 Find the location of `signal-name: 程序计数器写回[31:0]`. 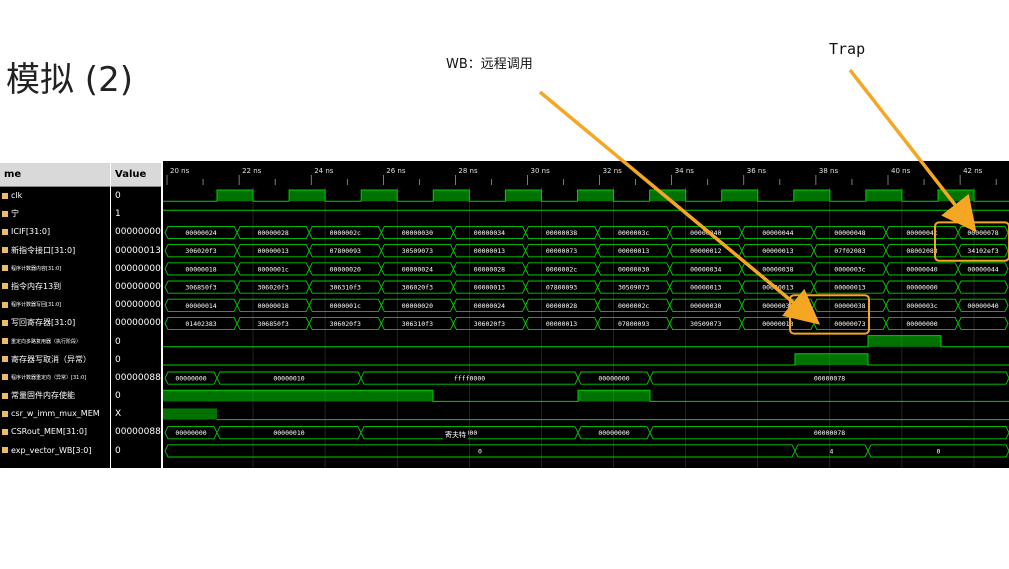

signal-name: 程序计数器写回[31:0] is located at coordinates (55, 305).